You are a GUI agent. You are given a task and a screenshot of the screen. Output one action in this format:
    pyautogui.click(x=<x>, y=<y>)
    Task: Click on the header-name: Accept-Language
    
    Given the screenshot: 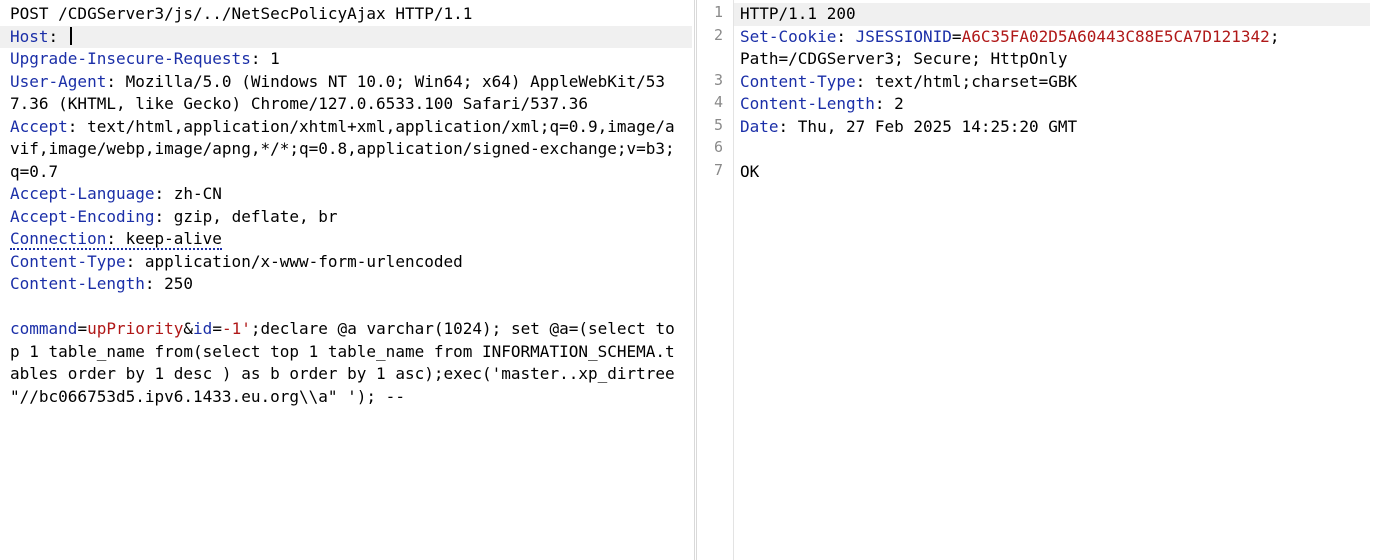 What is the action you would take?
    pyautogui.click(x=82, y=193)
    